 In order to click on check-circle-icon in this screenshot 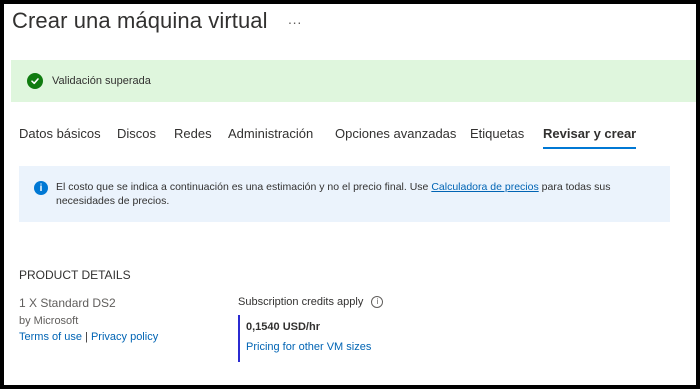, I will do `click(35, 81)`.